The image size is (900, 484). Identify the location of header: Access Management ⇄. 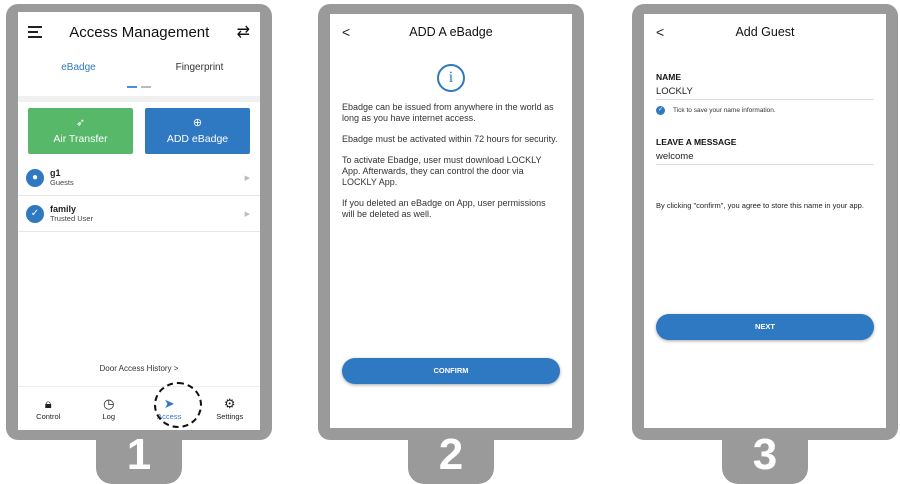
(139, 32).